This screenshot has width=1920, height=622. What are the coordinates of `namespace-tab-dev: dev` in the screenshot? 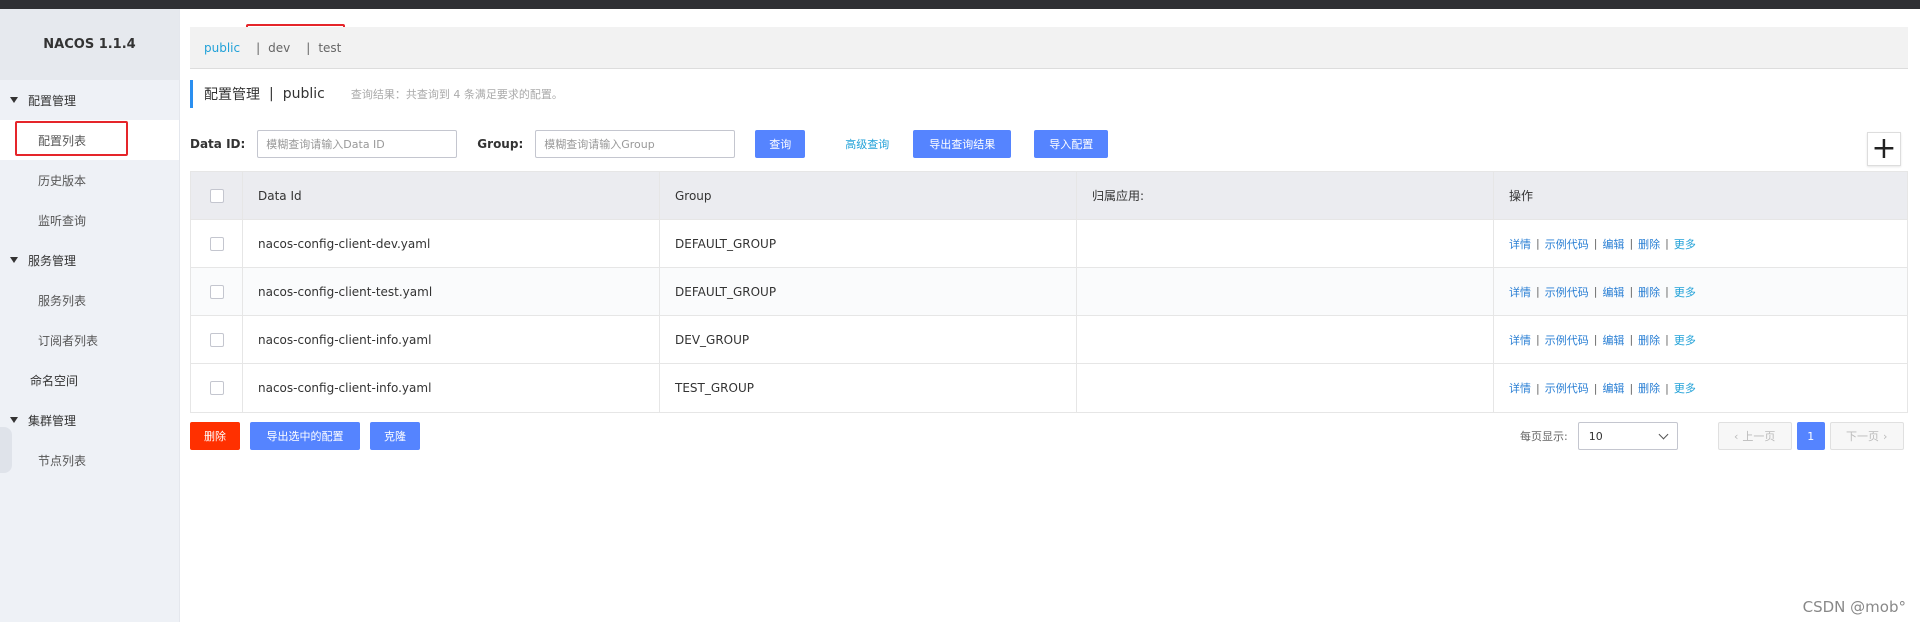 It's located at (279, 48).